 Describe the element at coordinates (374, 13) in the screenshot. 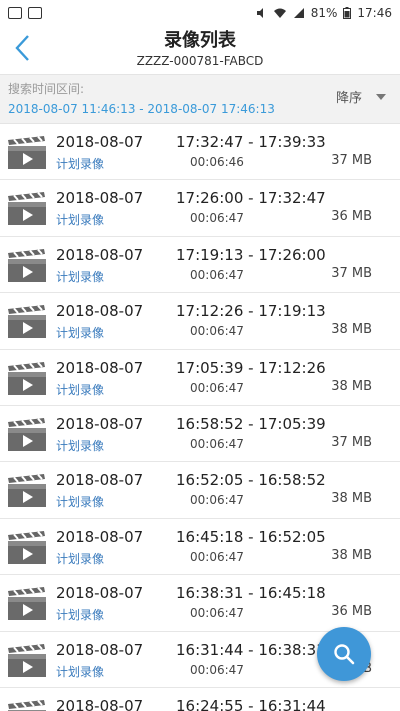

I see `clock: 17:46` at that location.